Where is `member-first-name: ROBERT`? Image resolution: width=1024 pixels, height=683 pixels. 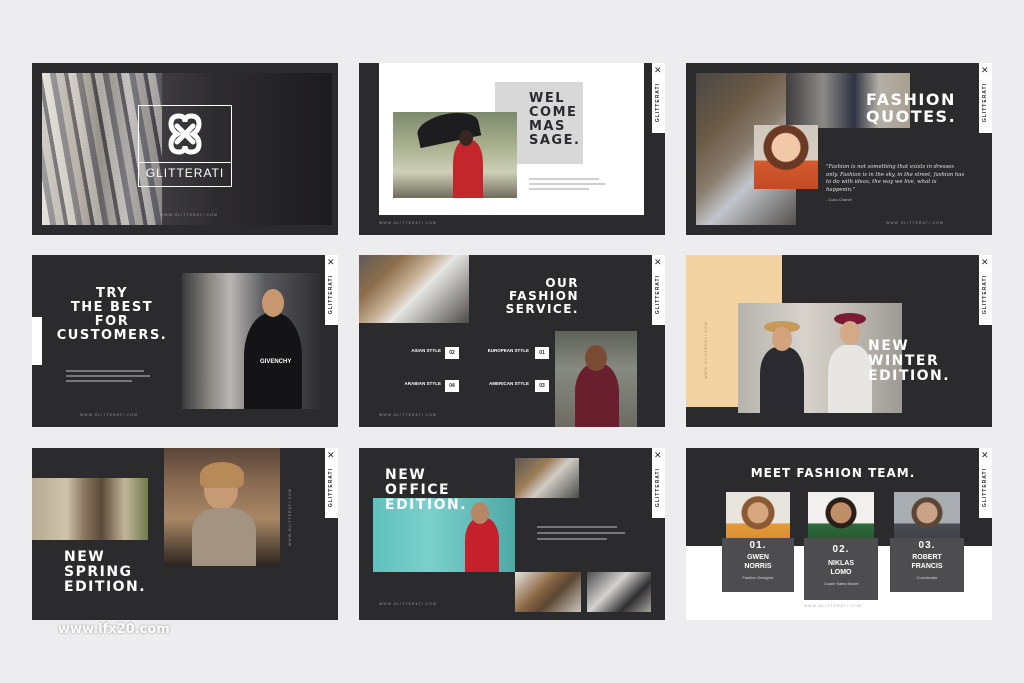
member-first-name: ROBERT is located at coordinates (927, 557).